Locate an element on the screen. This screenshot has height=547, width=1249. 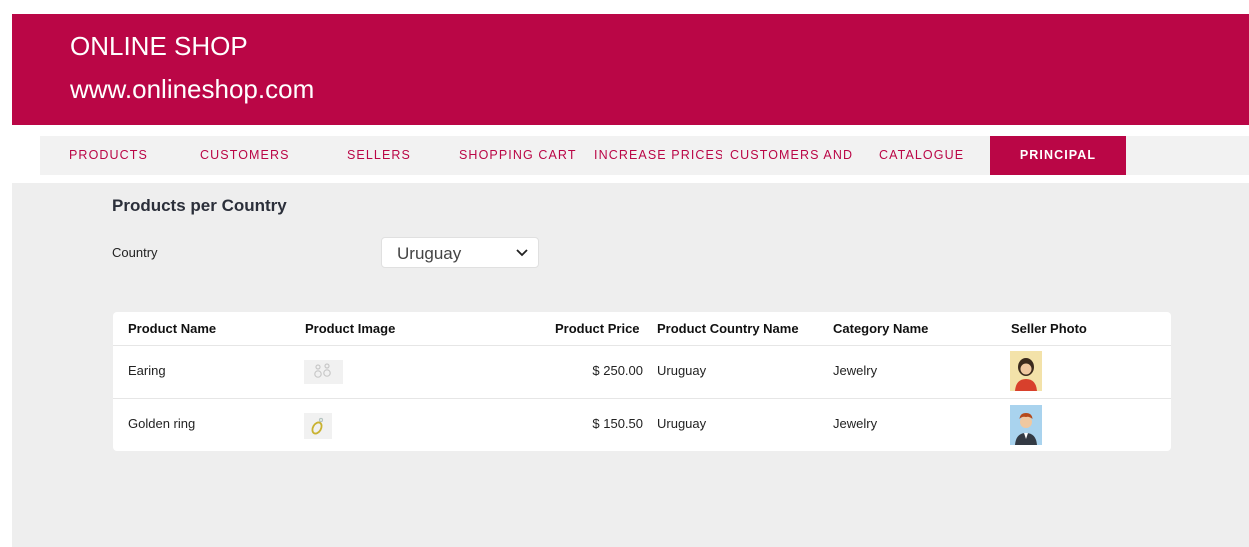
female-seller-avatar-icon is located at coordinates (1026, 371).